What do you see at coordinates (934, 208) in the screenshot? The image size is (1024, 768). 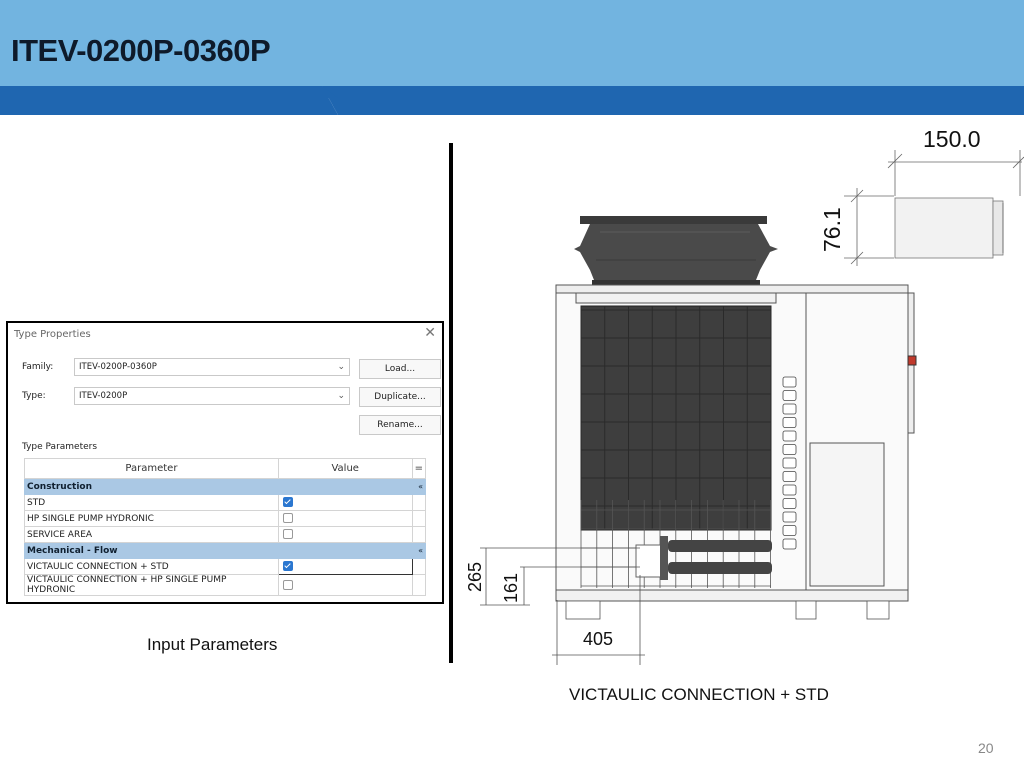 I see `pipe-detail` at bounding box center [934, 208].